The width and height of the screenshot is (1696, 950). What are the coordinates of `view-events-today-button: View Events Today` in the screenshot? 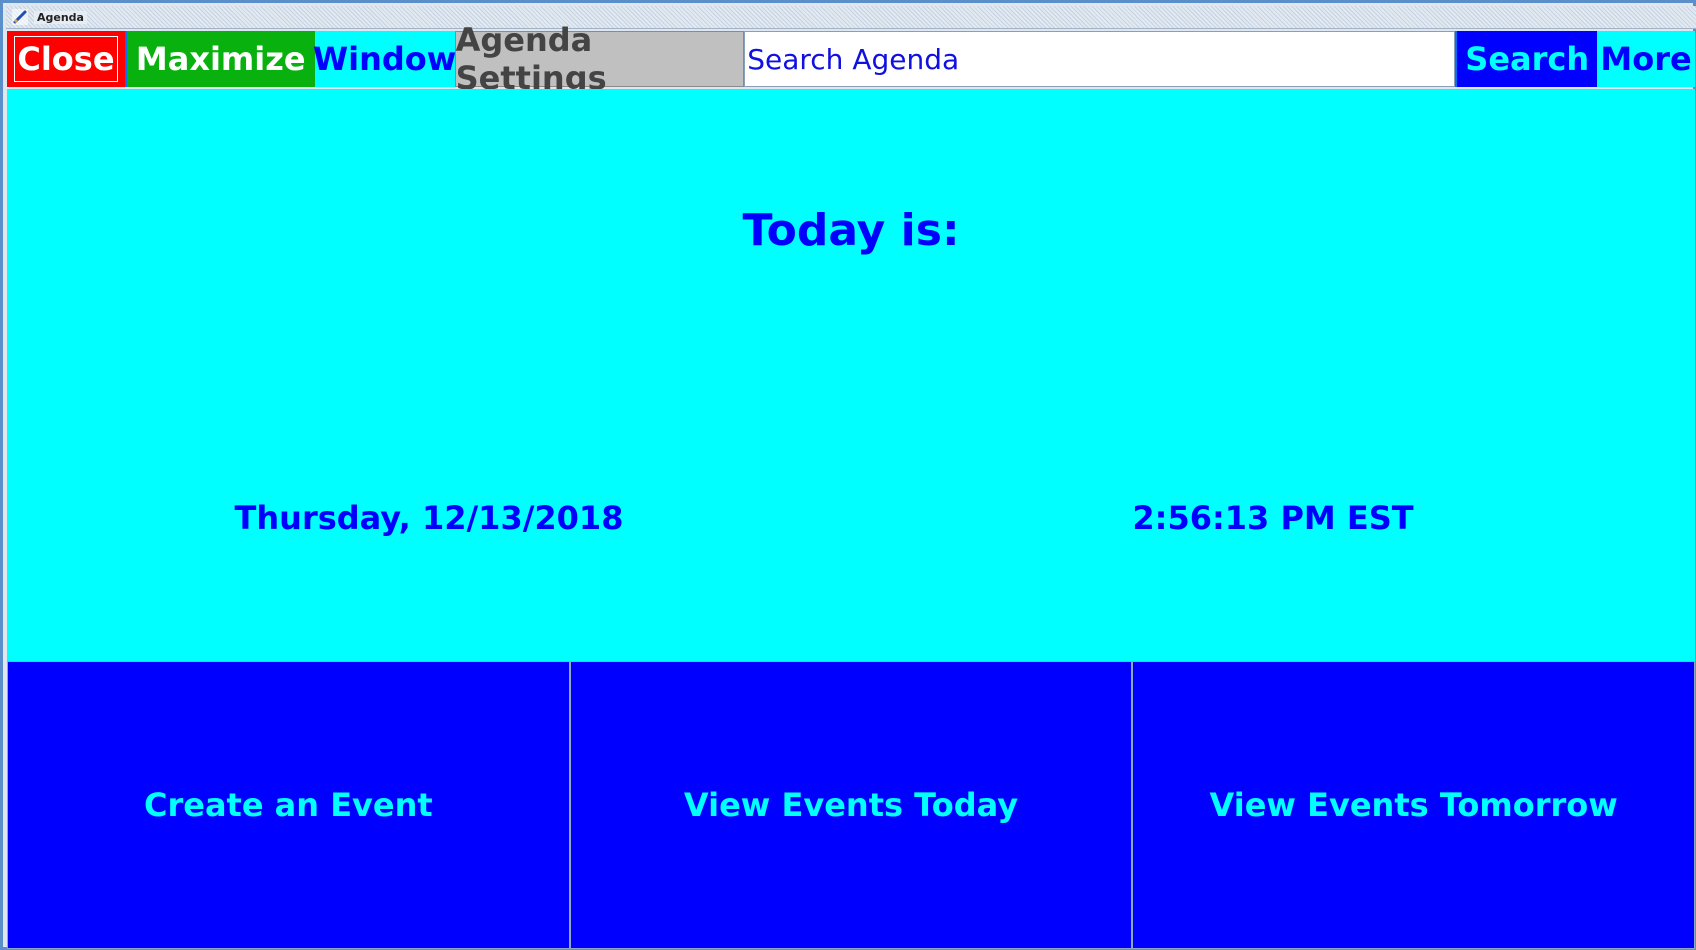 It's located at (851, 805).